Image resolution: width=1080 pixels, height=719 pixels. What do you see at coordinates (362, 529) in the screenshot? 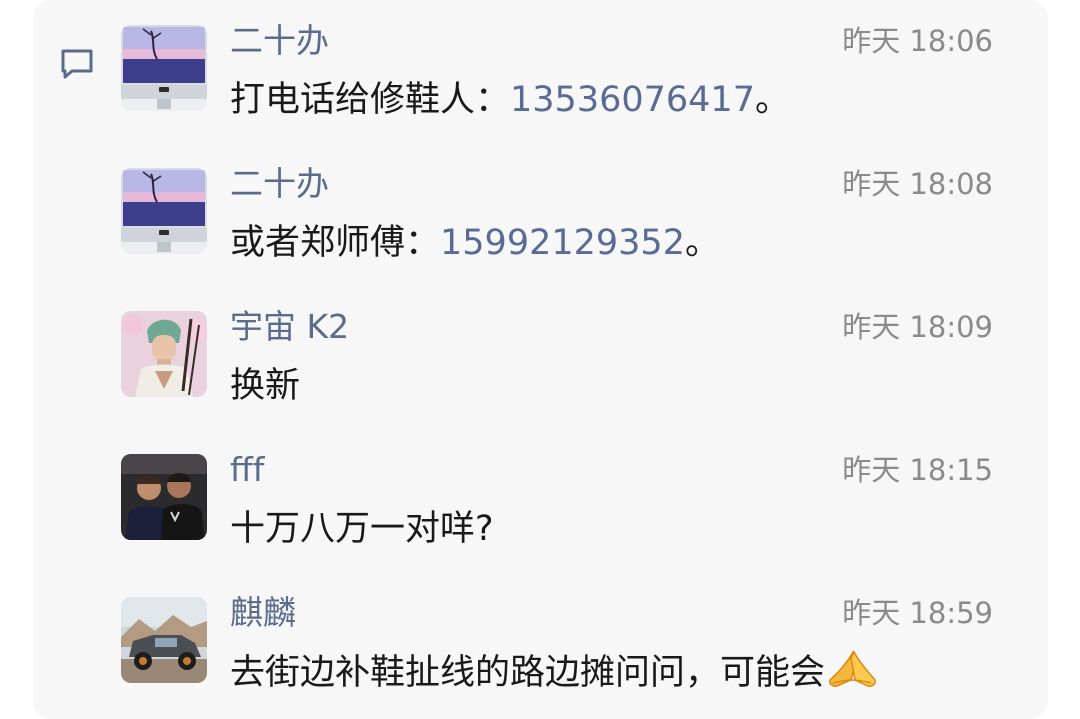
I see `message-text: 十万八万一对咩?` at bounding box center [362, 529].